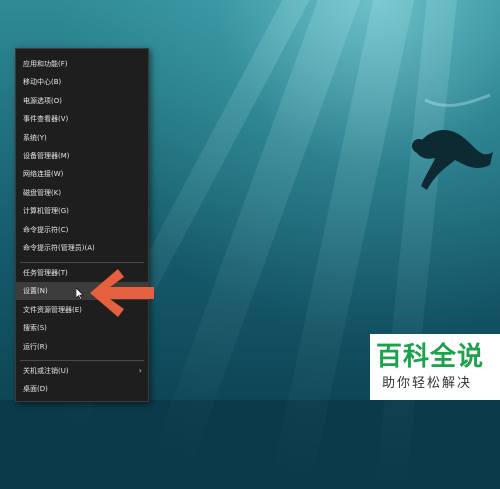 The width and height of the screenshot is (500, 489). Describe the element at coordinates (59, 248) in the screenshot. I see `menu-item-label: 命令提示符(管理员)(A)` at that location.